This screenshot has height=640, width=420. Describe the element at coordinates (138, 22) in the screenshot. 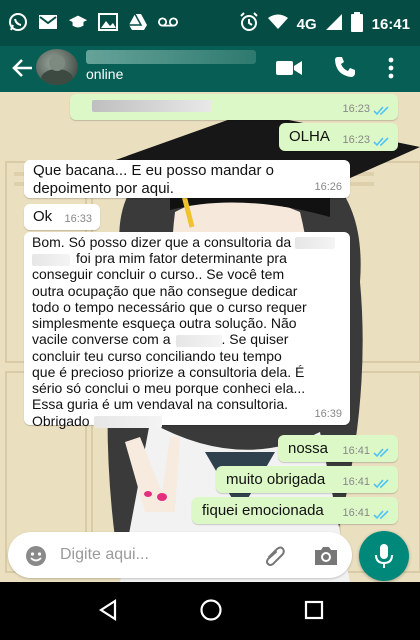

I see `drive-icon` at that location.